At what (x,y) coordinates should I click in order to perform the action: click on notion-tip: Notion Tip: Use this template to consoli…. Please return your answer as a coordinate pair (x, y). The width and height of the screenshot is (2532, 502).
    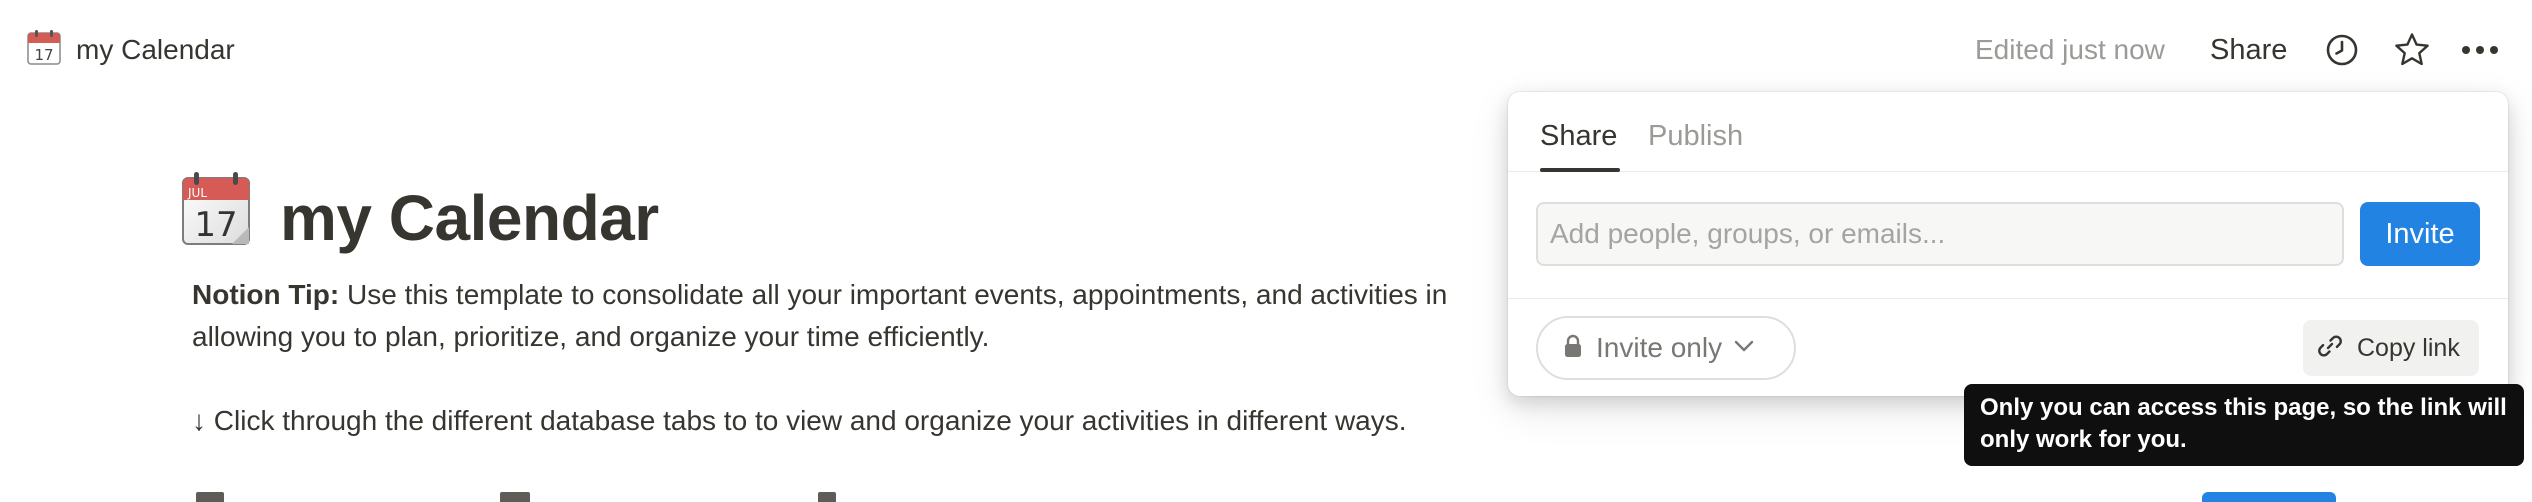
    Looking at the image, I should click on (852, 316).